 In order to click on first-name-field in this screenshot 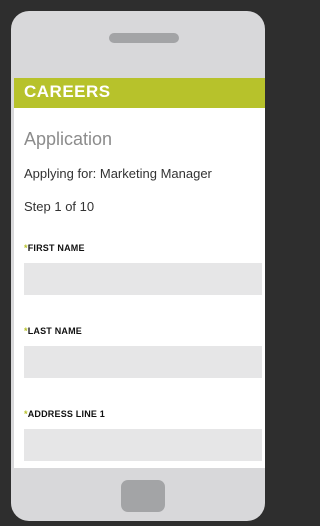, I will do `click(143, 279)`.